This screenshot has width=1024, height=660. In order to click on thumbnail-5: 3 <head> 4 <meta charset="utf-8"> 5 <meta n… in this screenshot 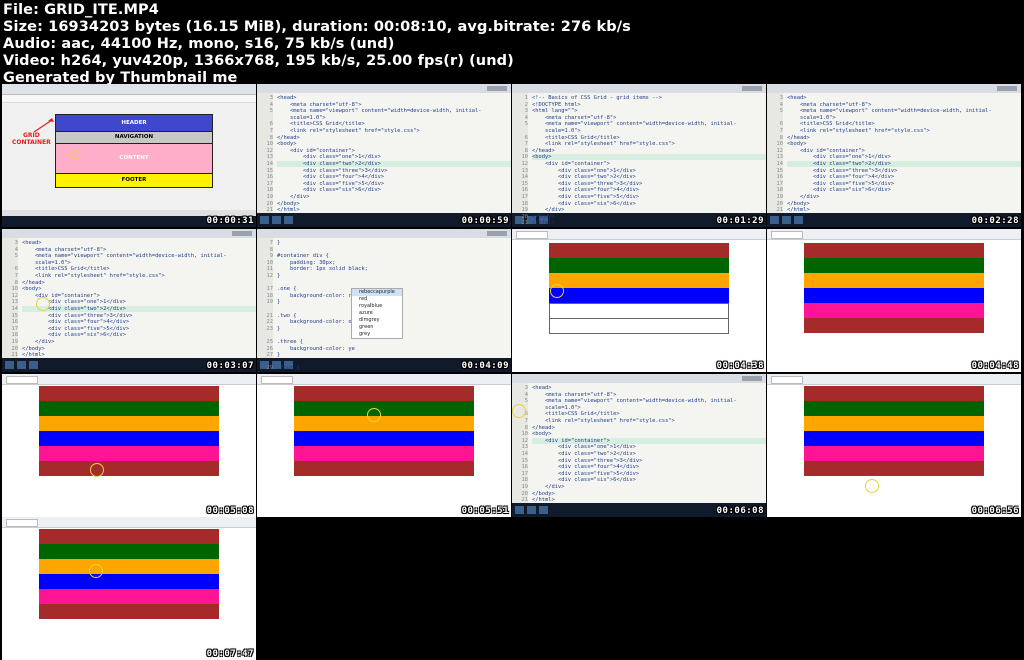, I will do `click(129, 300)`.